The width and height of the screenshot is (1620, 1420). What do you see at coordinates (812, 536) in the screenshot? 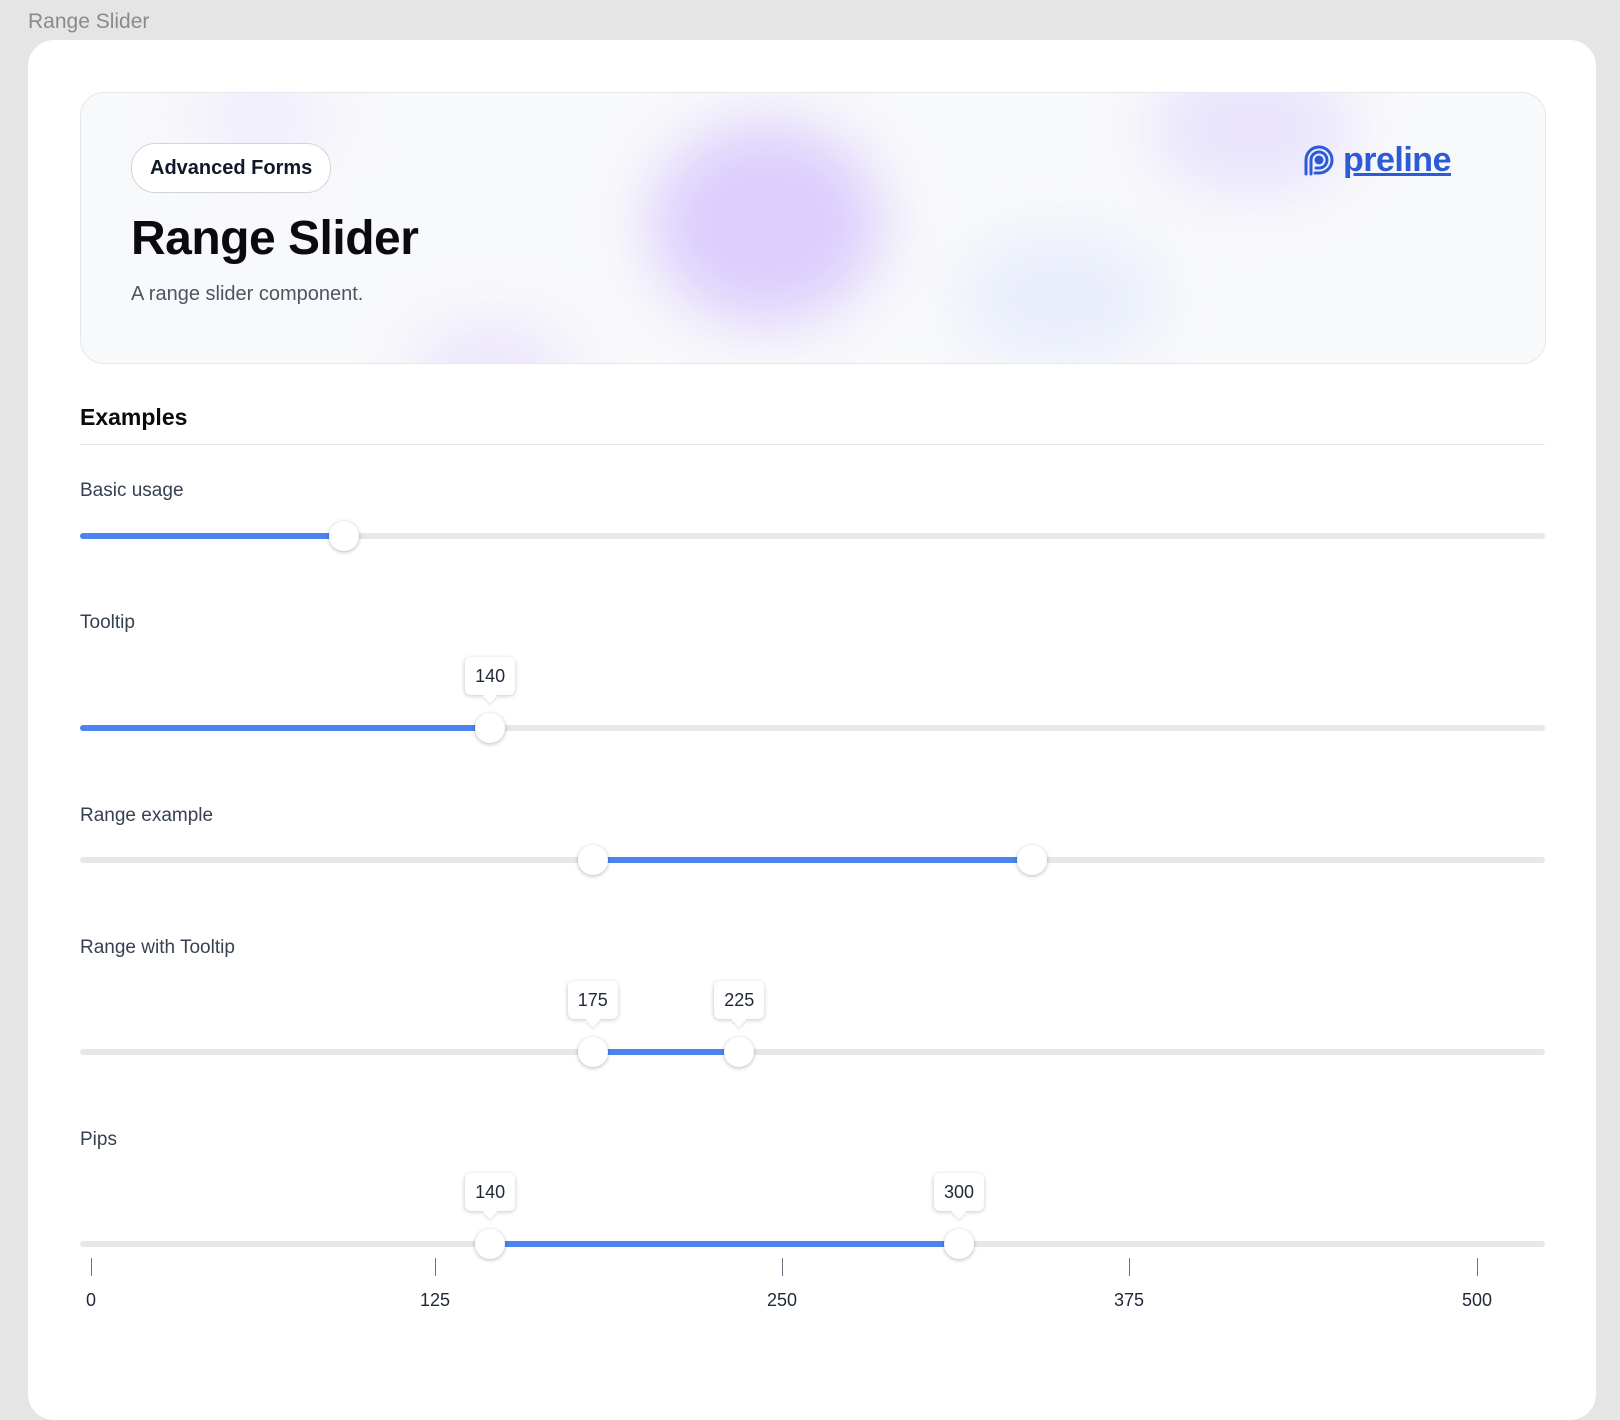
I see `slider-basic` at bounding box center [812, 536].